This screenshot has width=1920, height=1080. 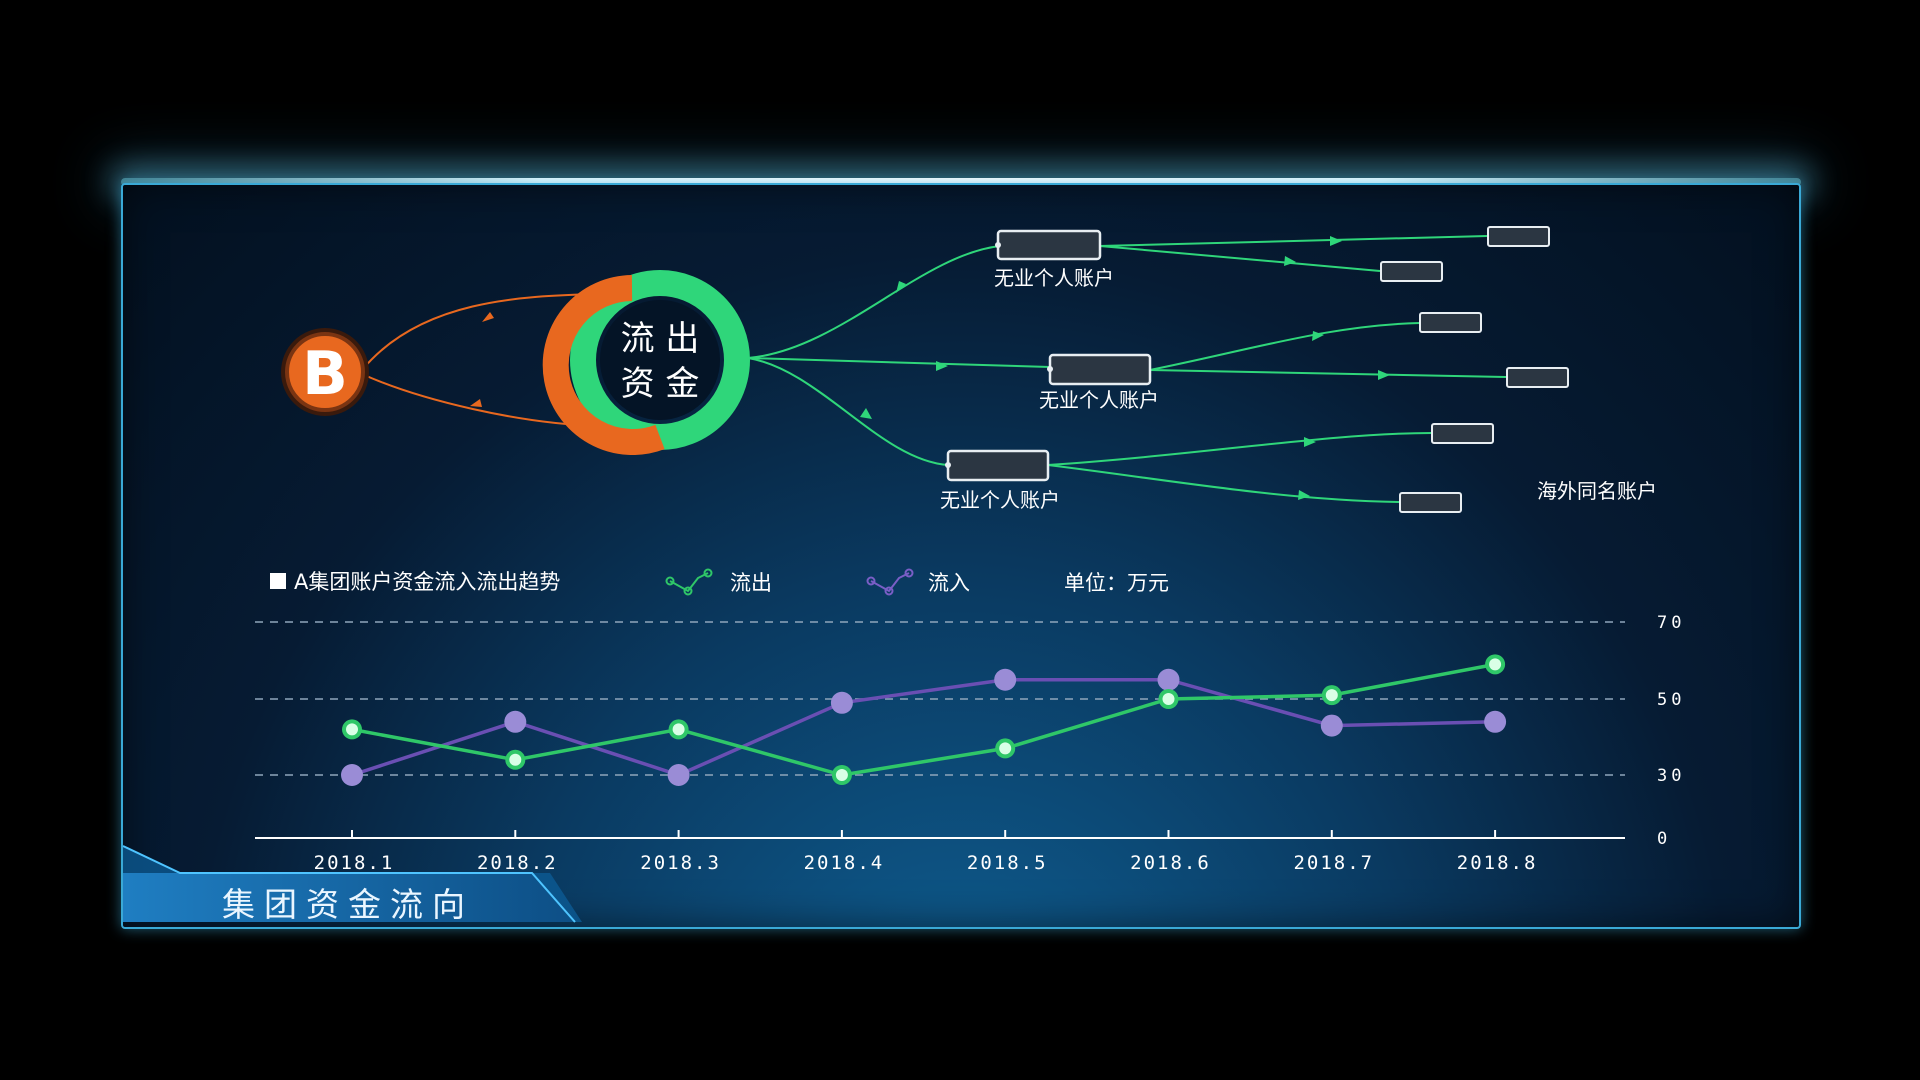 I want to click on chart-grid, so click(x=940, y=698).